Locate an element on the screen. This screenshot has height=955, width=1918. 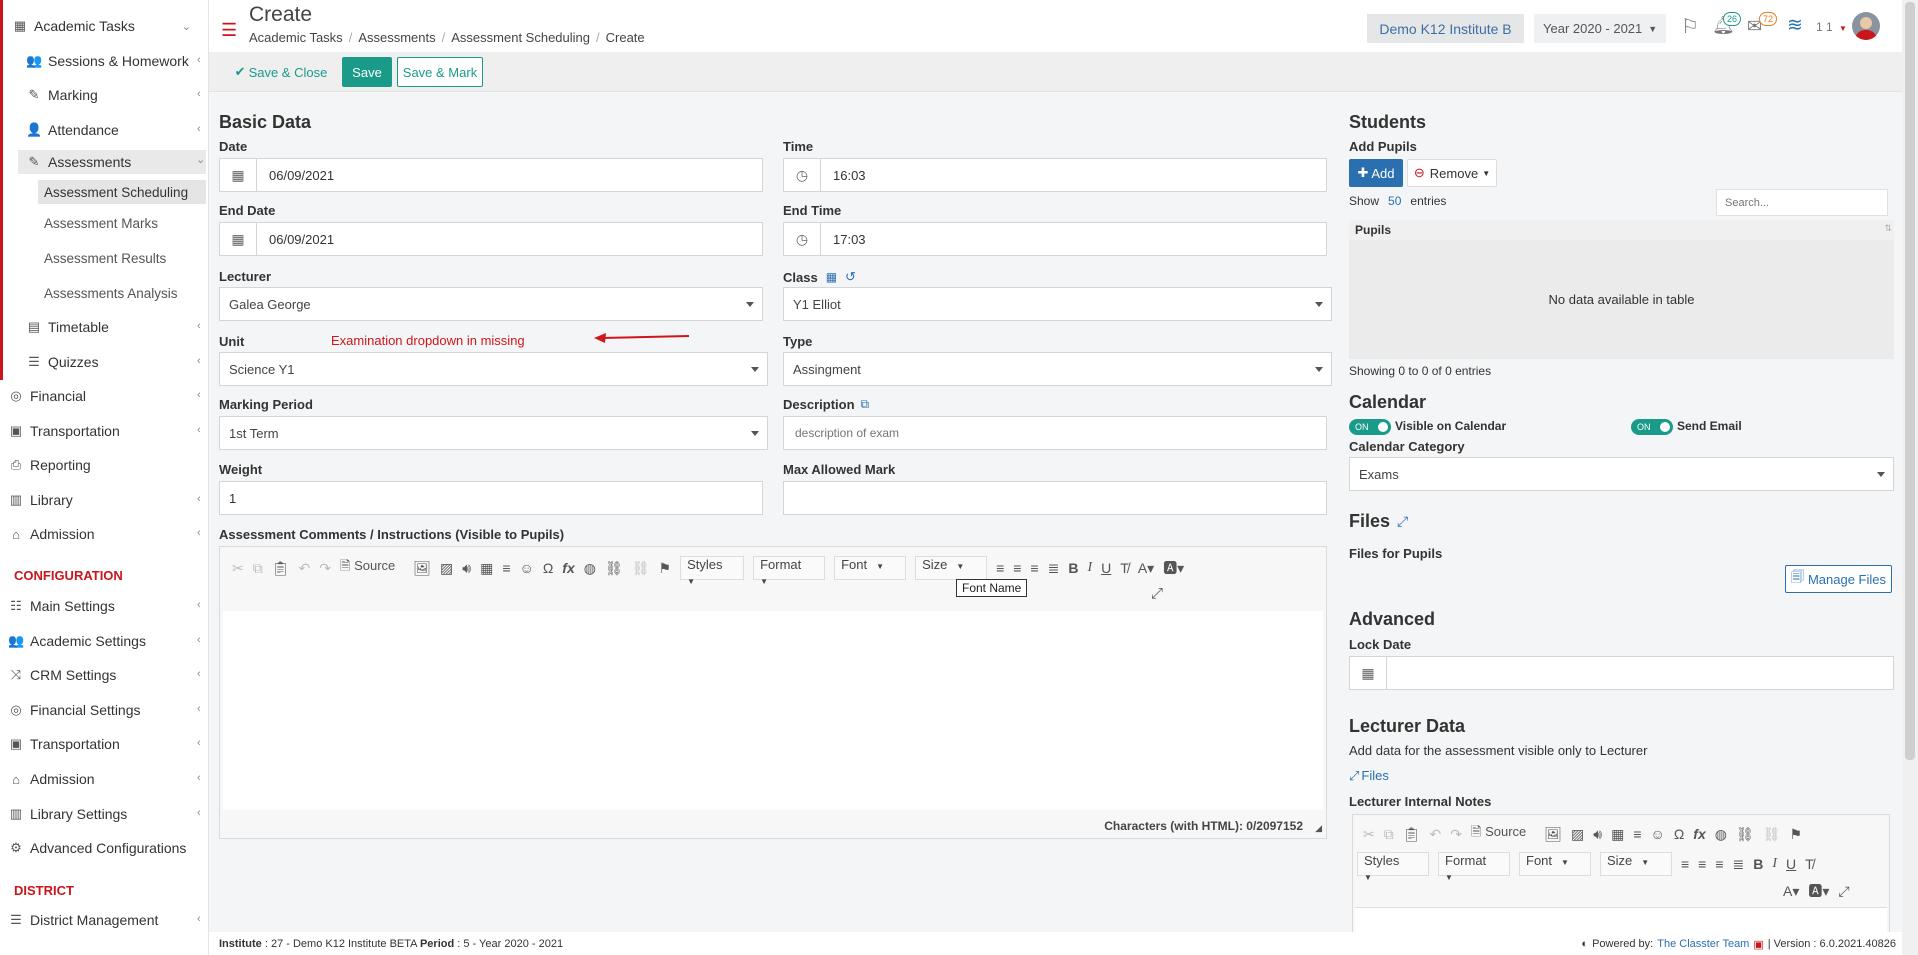
sidebar-item-transportation-settings: ▣ Transportation is located at coordinates (64, 744).